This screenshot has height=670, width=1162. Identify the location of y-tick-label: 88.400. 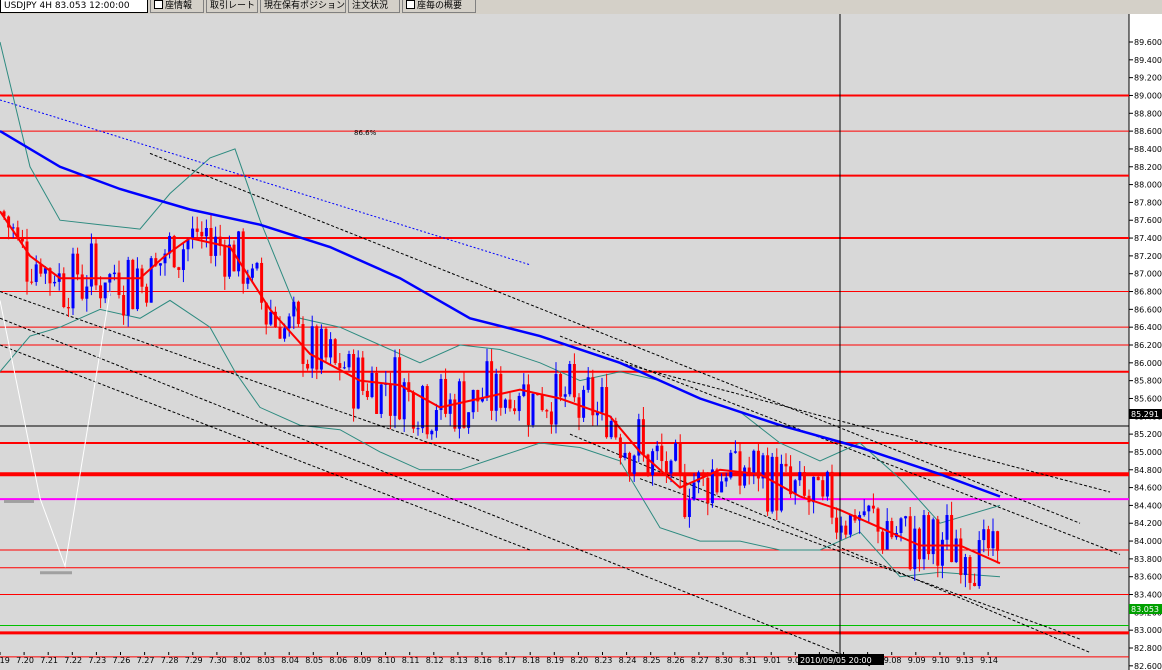
(1148, 149).